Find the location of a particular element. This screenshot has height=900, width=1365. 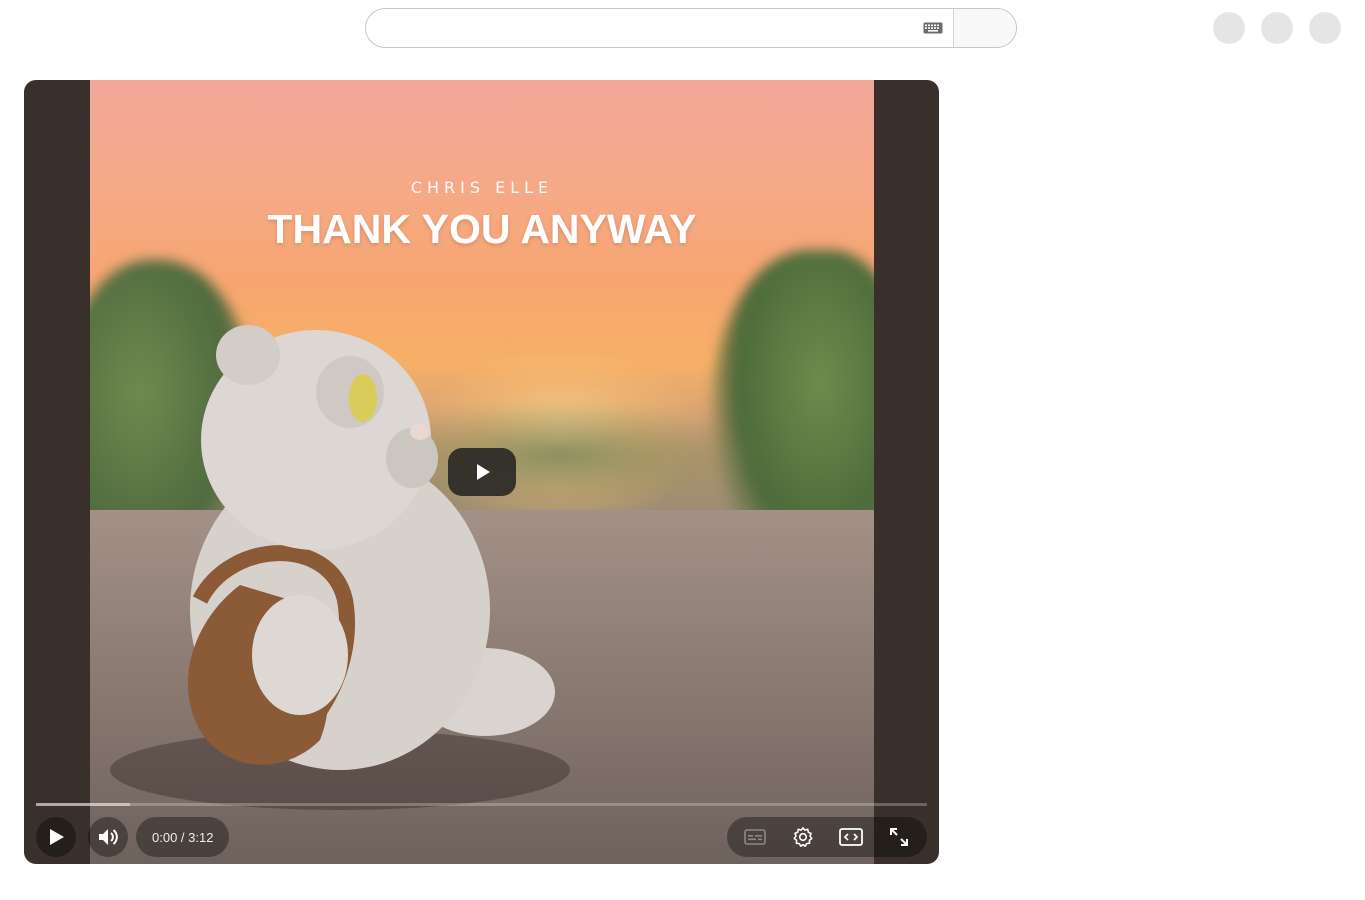

search-box is located at coordinates (691, 28).